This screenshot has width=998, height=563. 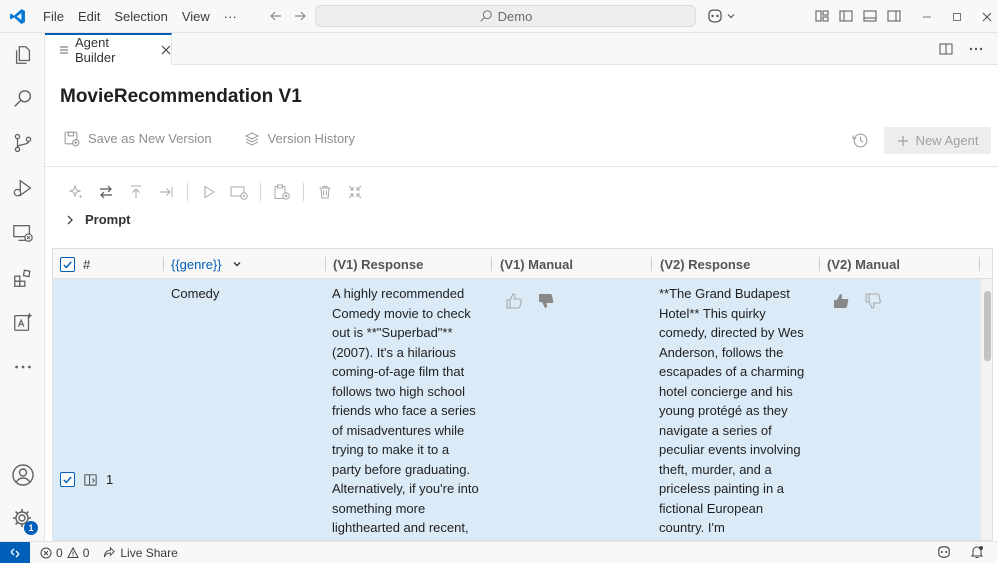 I want to click on chevron-down-icon, so click(x=237, y=264).